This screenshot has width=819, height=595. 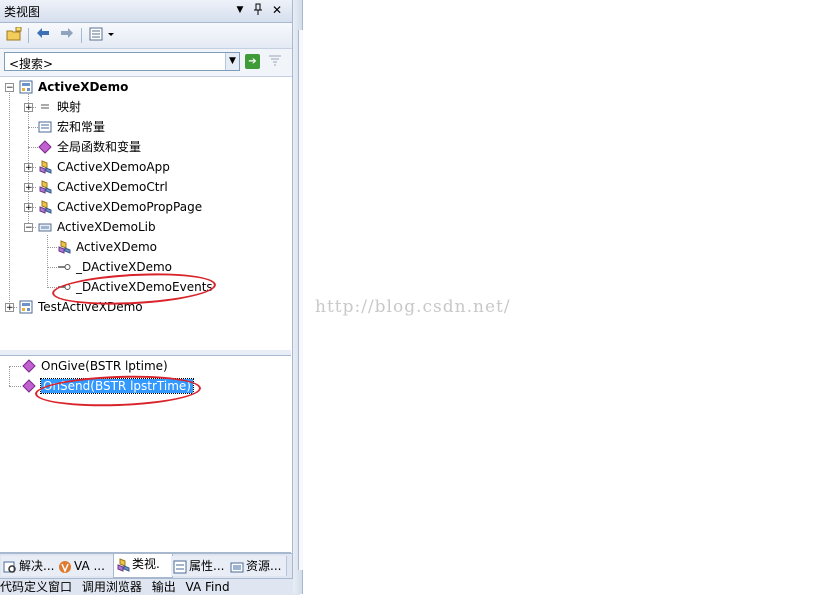 I want to click on va-icon, so click(x=65, y=567).